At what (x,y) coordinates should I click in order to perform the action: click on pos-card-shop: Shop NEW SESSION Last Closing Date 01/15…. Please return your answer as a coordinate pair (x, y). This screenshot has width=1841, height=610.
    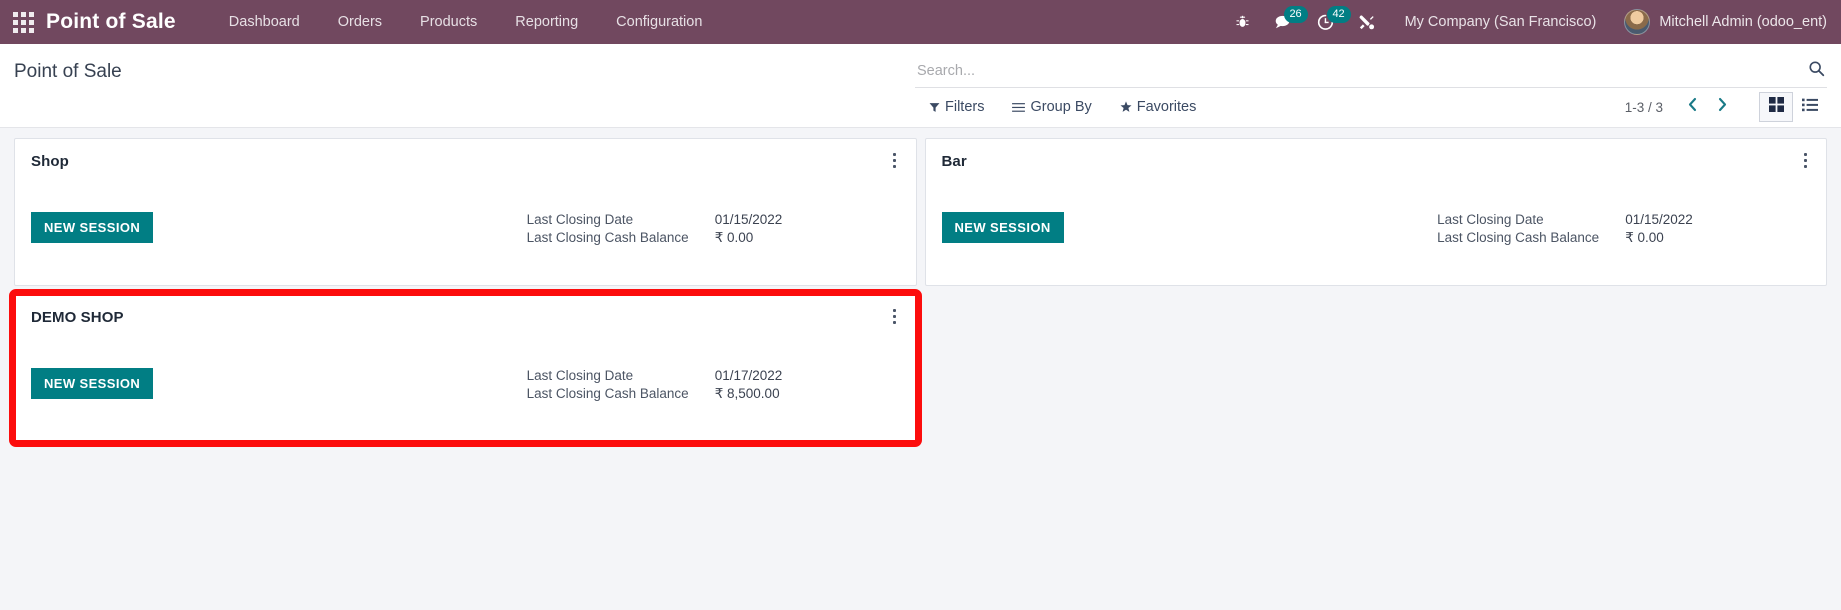
    Looking at the image, I should click on (465, 212).